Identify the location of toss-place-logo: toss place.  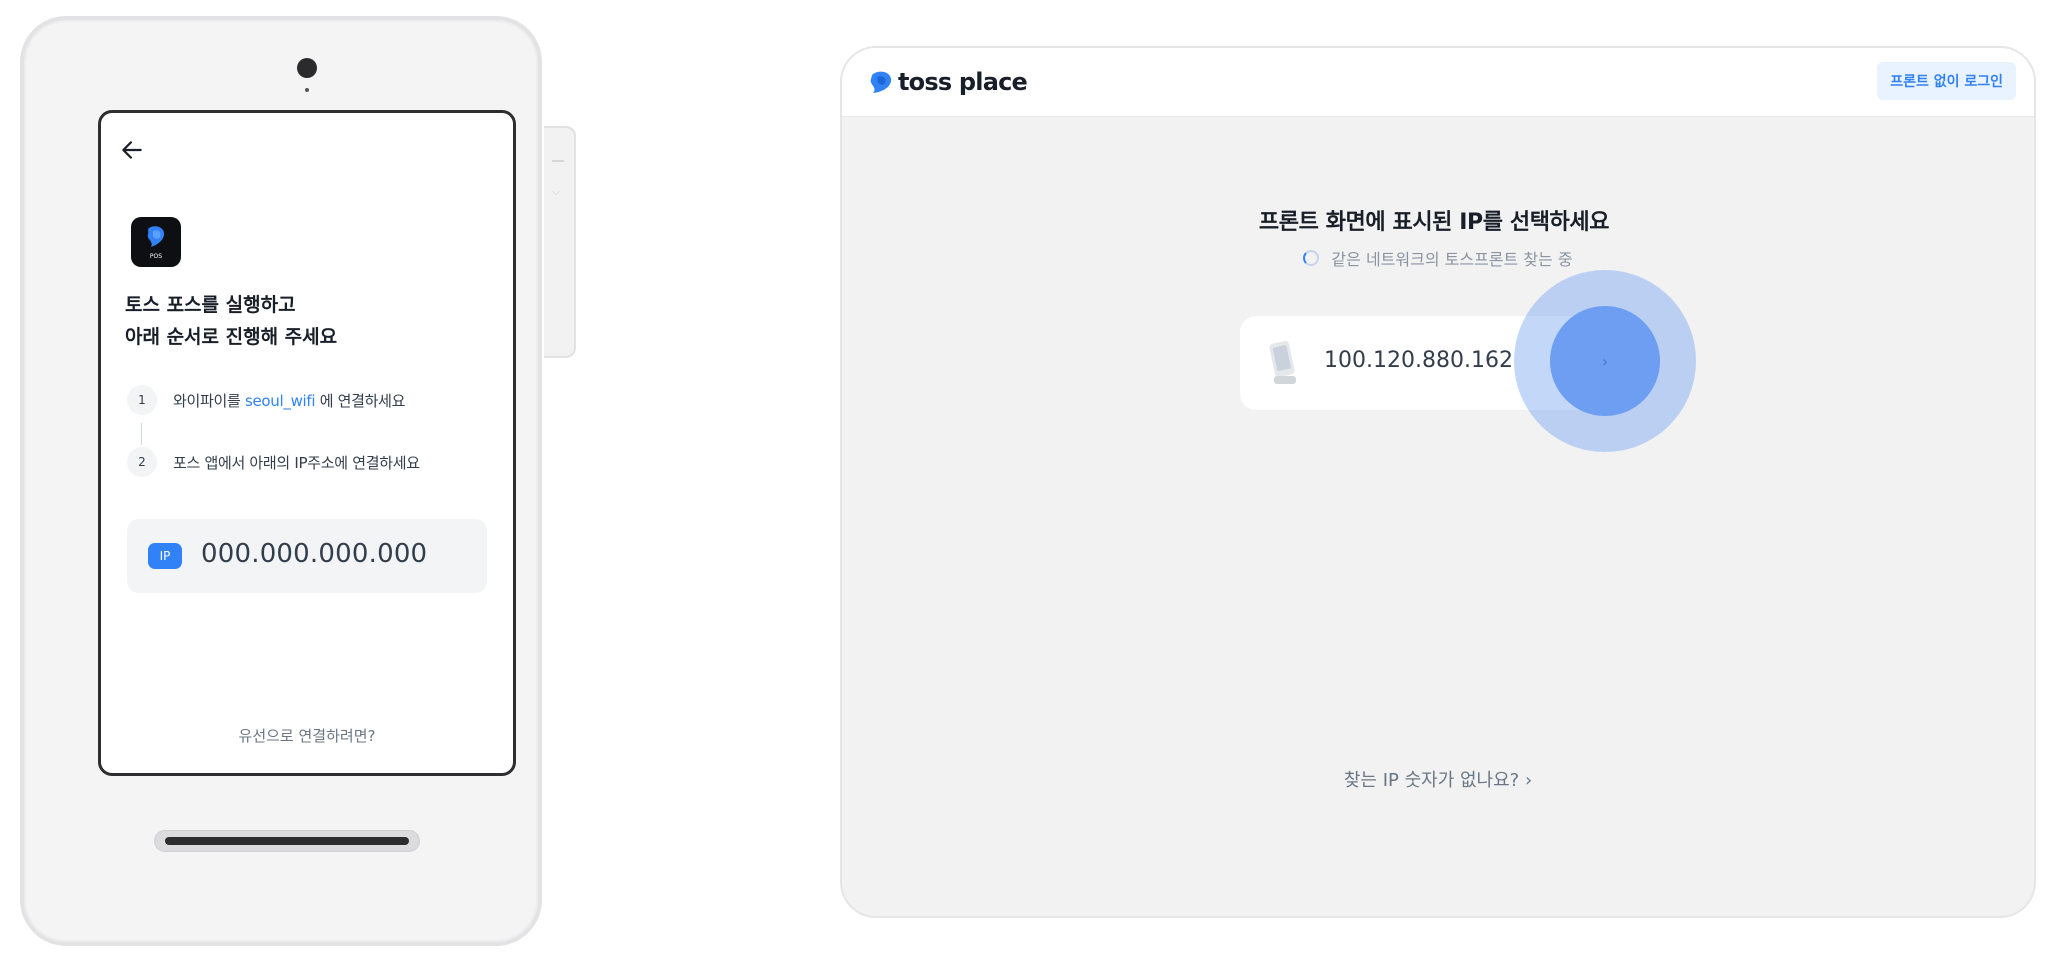
(948, 82).